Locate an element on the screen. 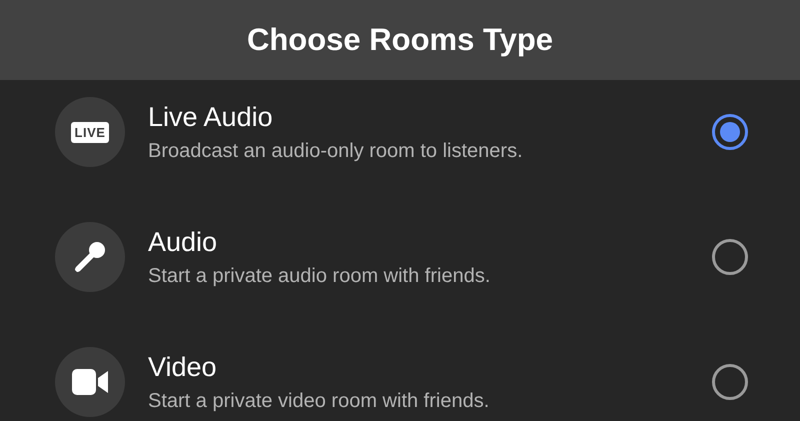 This screenshot has width=800, height=421. option-title: Audio is located at coordinates (183, 242).